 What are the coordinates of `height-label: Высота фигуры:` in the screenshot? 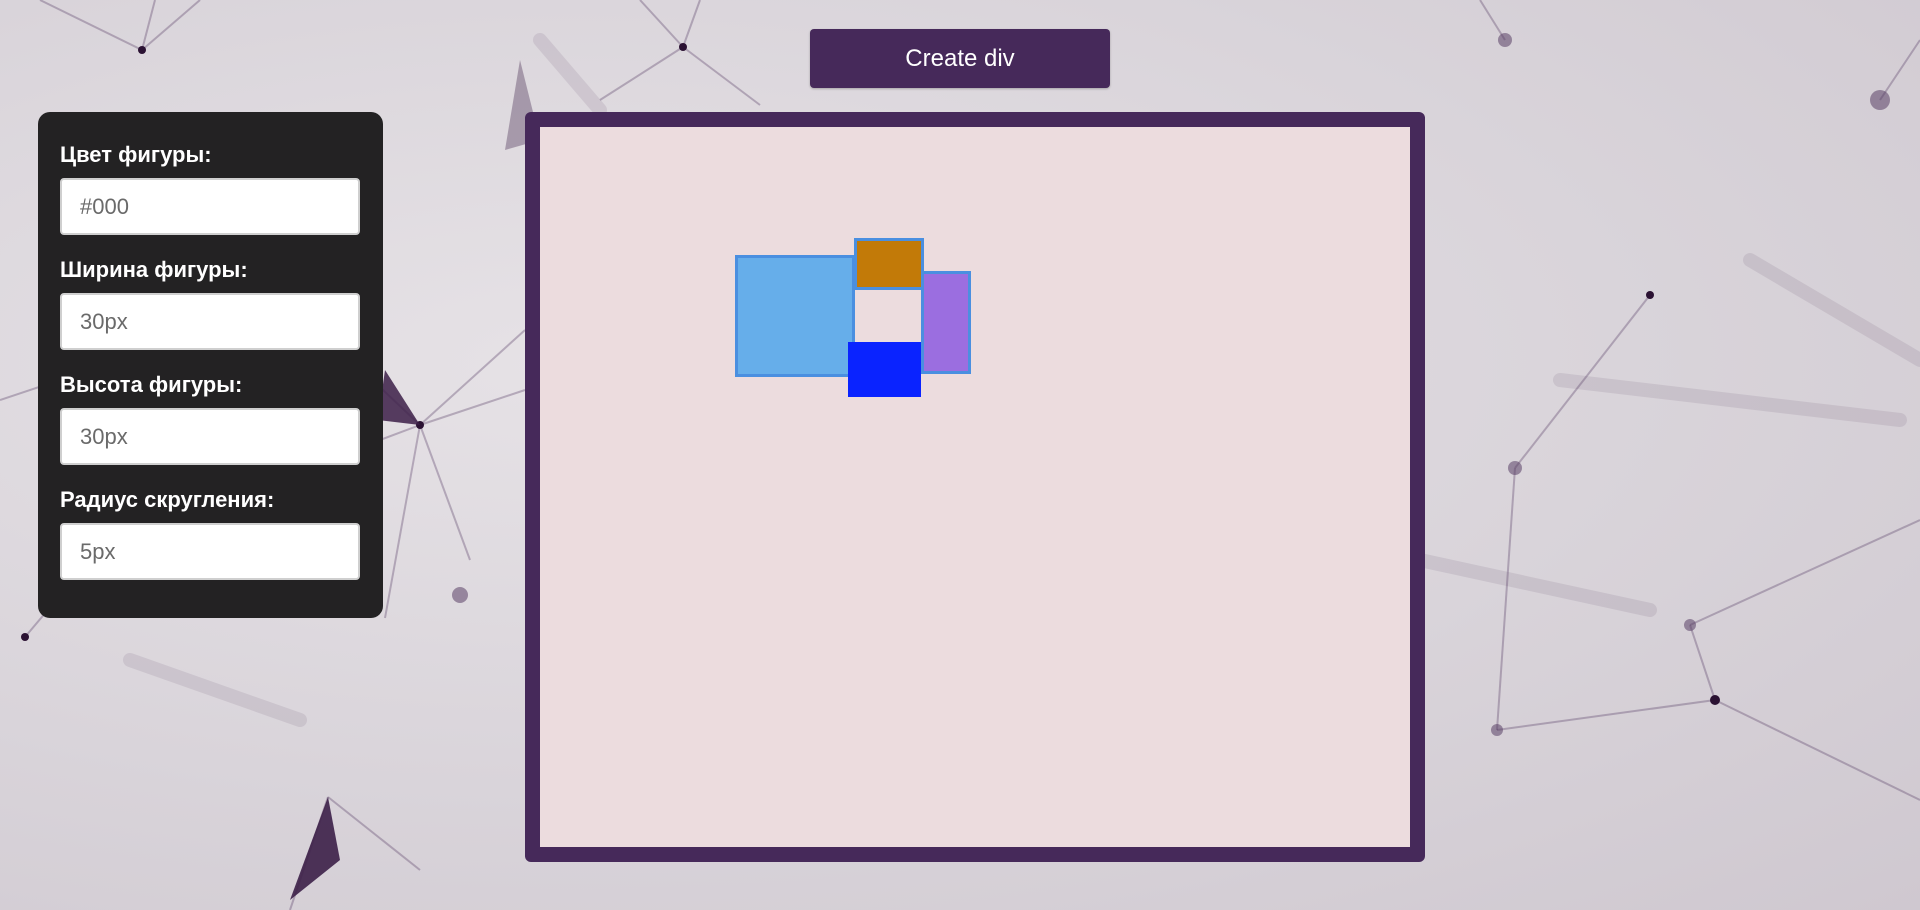 It's located at (151, 384).